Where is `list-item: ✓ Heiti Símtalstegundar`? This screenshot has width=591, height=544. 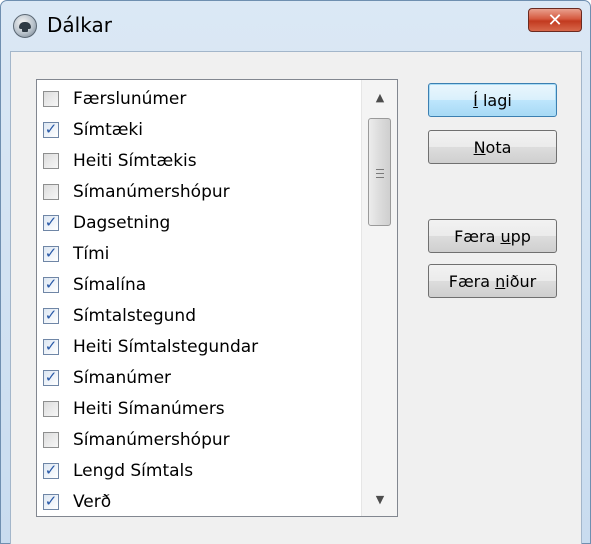 list-item: ✓ Heiti Símtalstegundar is located at coordinates (199, 346).